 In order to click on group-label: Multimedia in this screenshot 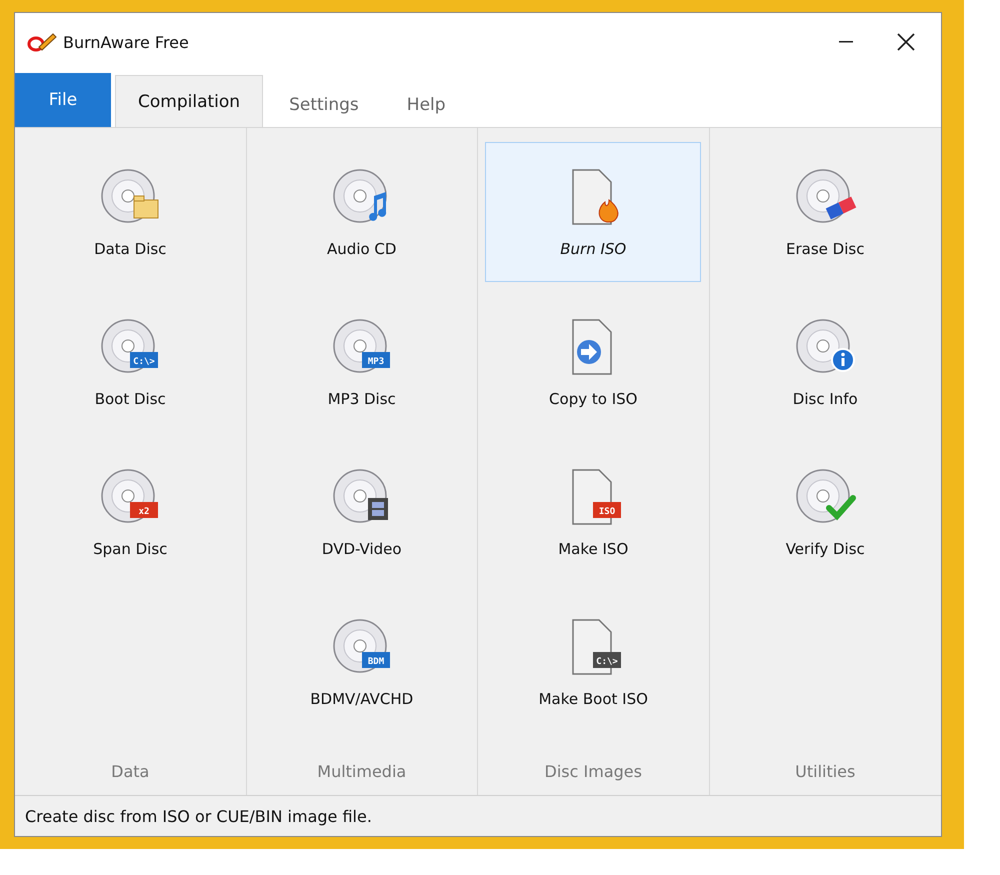, I will do `click(361, 772)`.